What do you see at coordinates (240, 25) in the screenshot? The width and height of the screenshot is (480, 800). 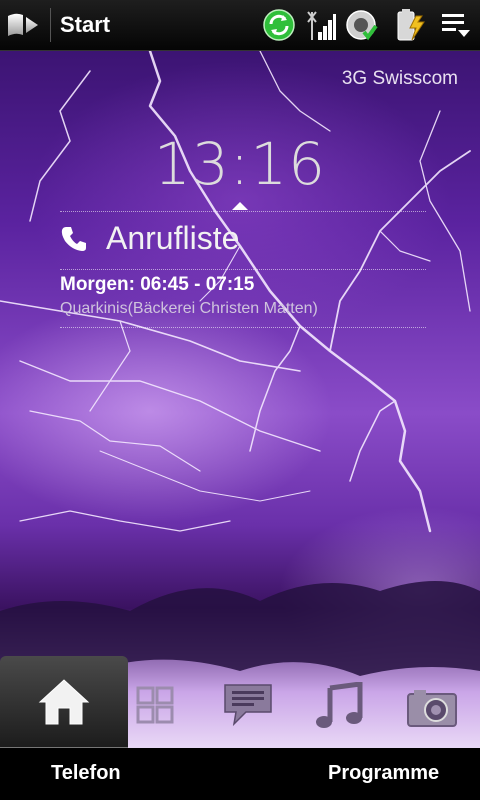 I see `status-bar: Start` at bounding box center [240, 25].